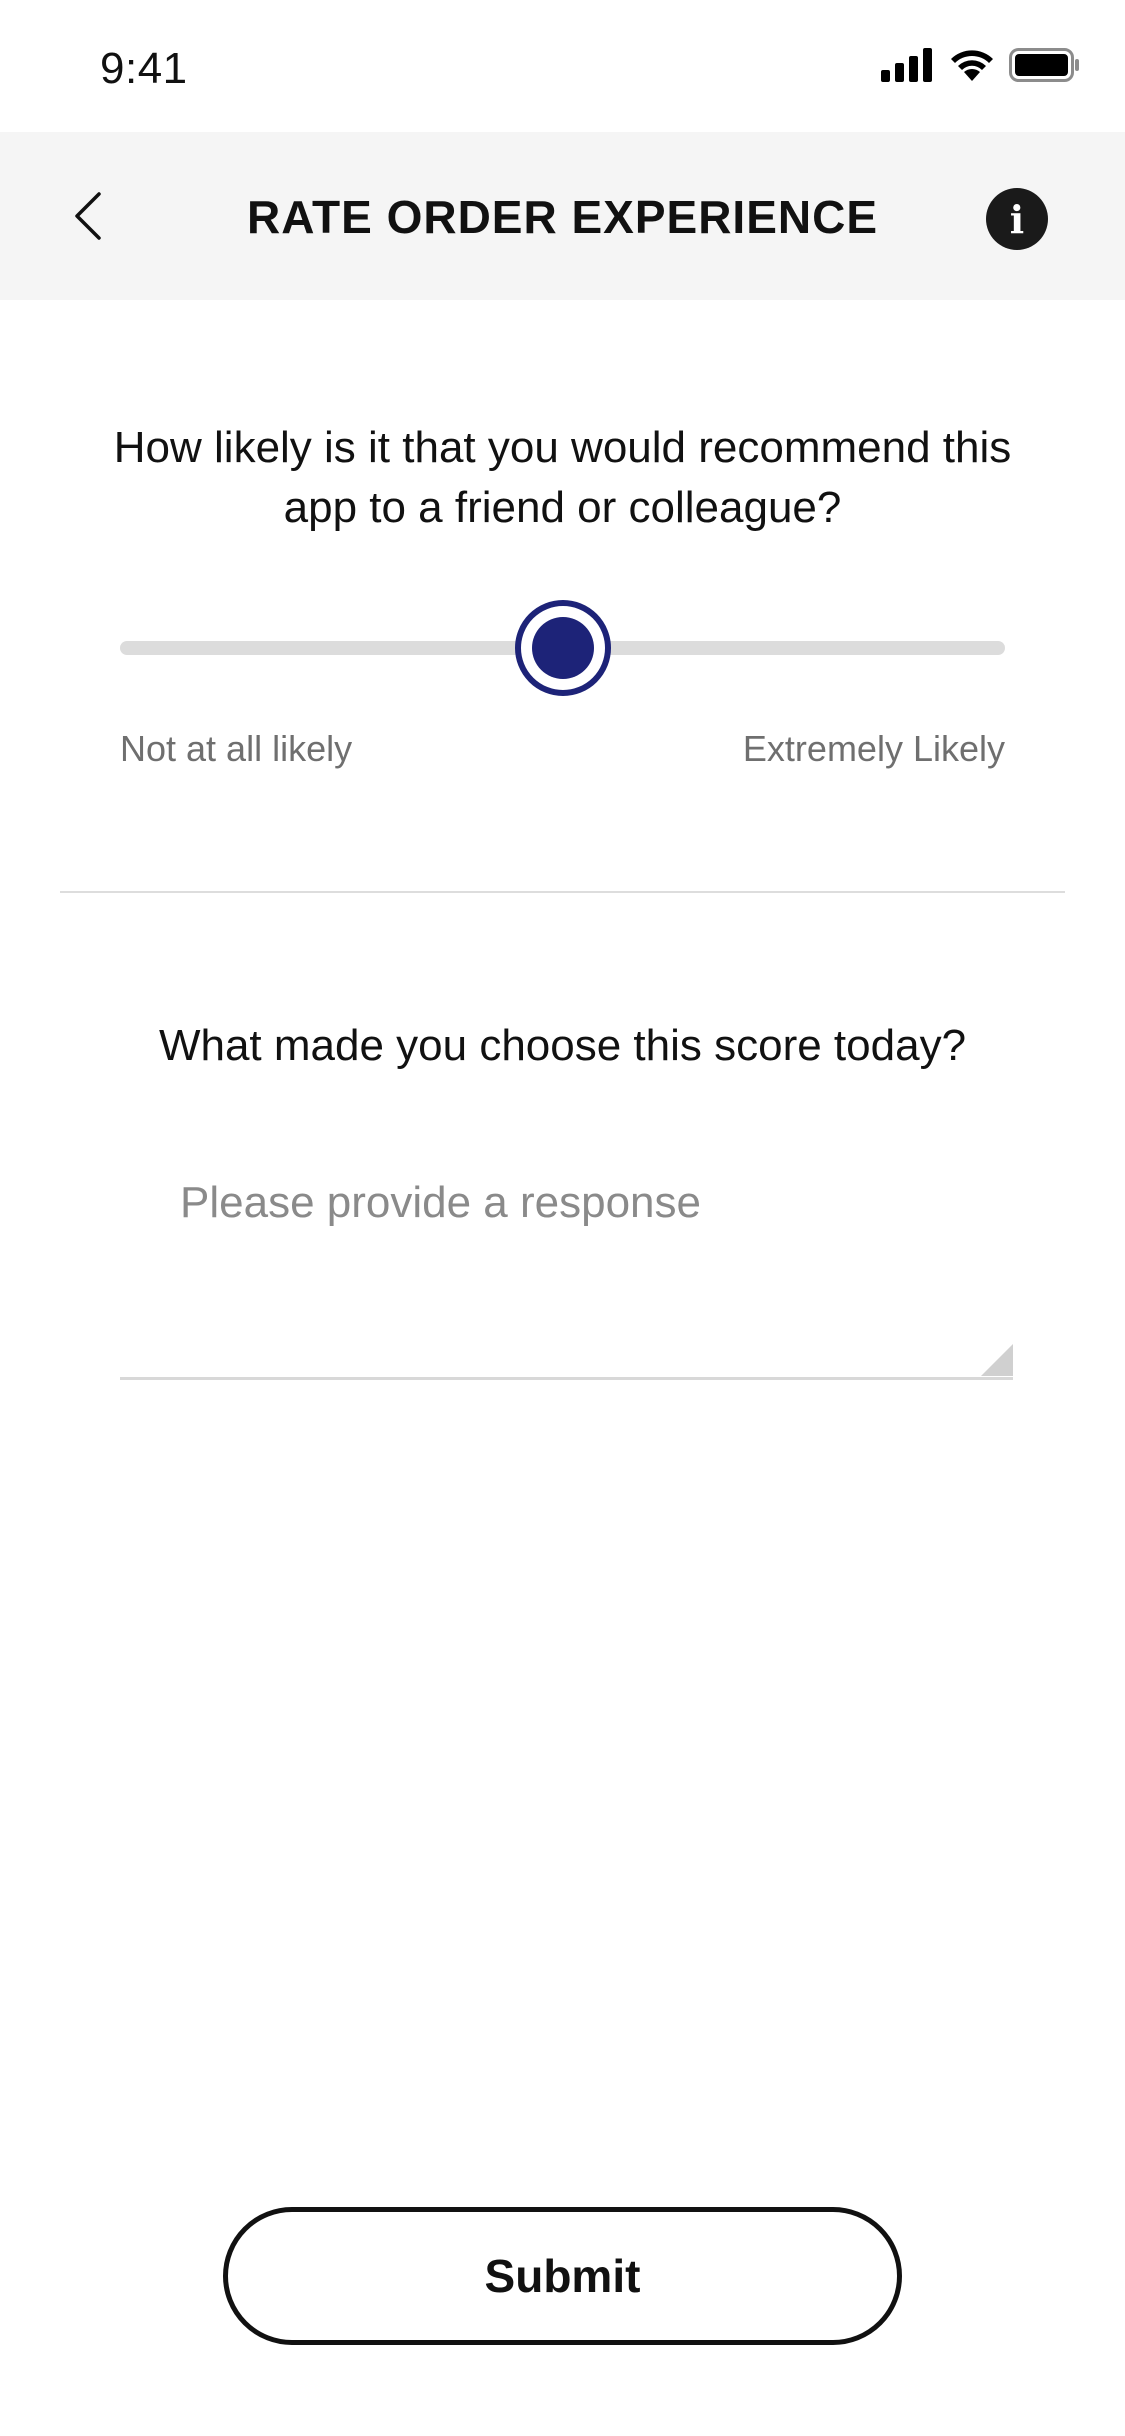 The width and height of the screenshot is (1125, 2436). I want to click on recommend-slider, so click(562, 648).